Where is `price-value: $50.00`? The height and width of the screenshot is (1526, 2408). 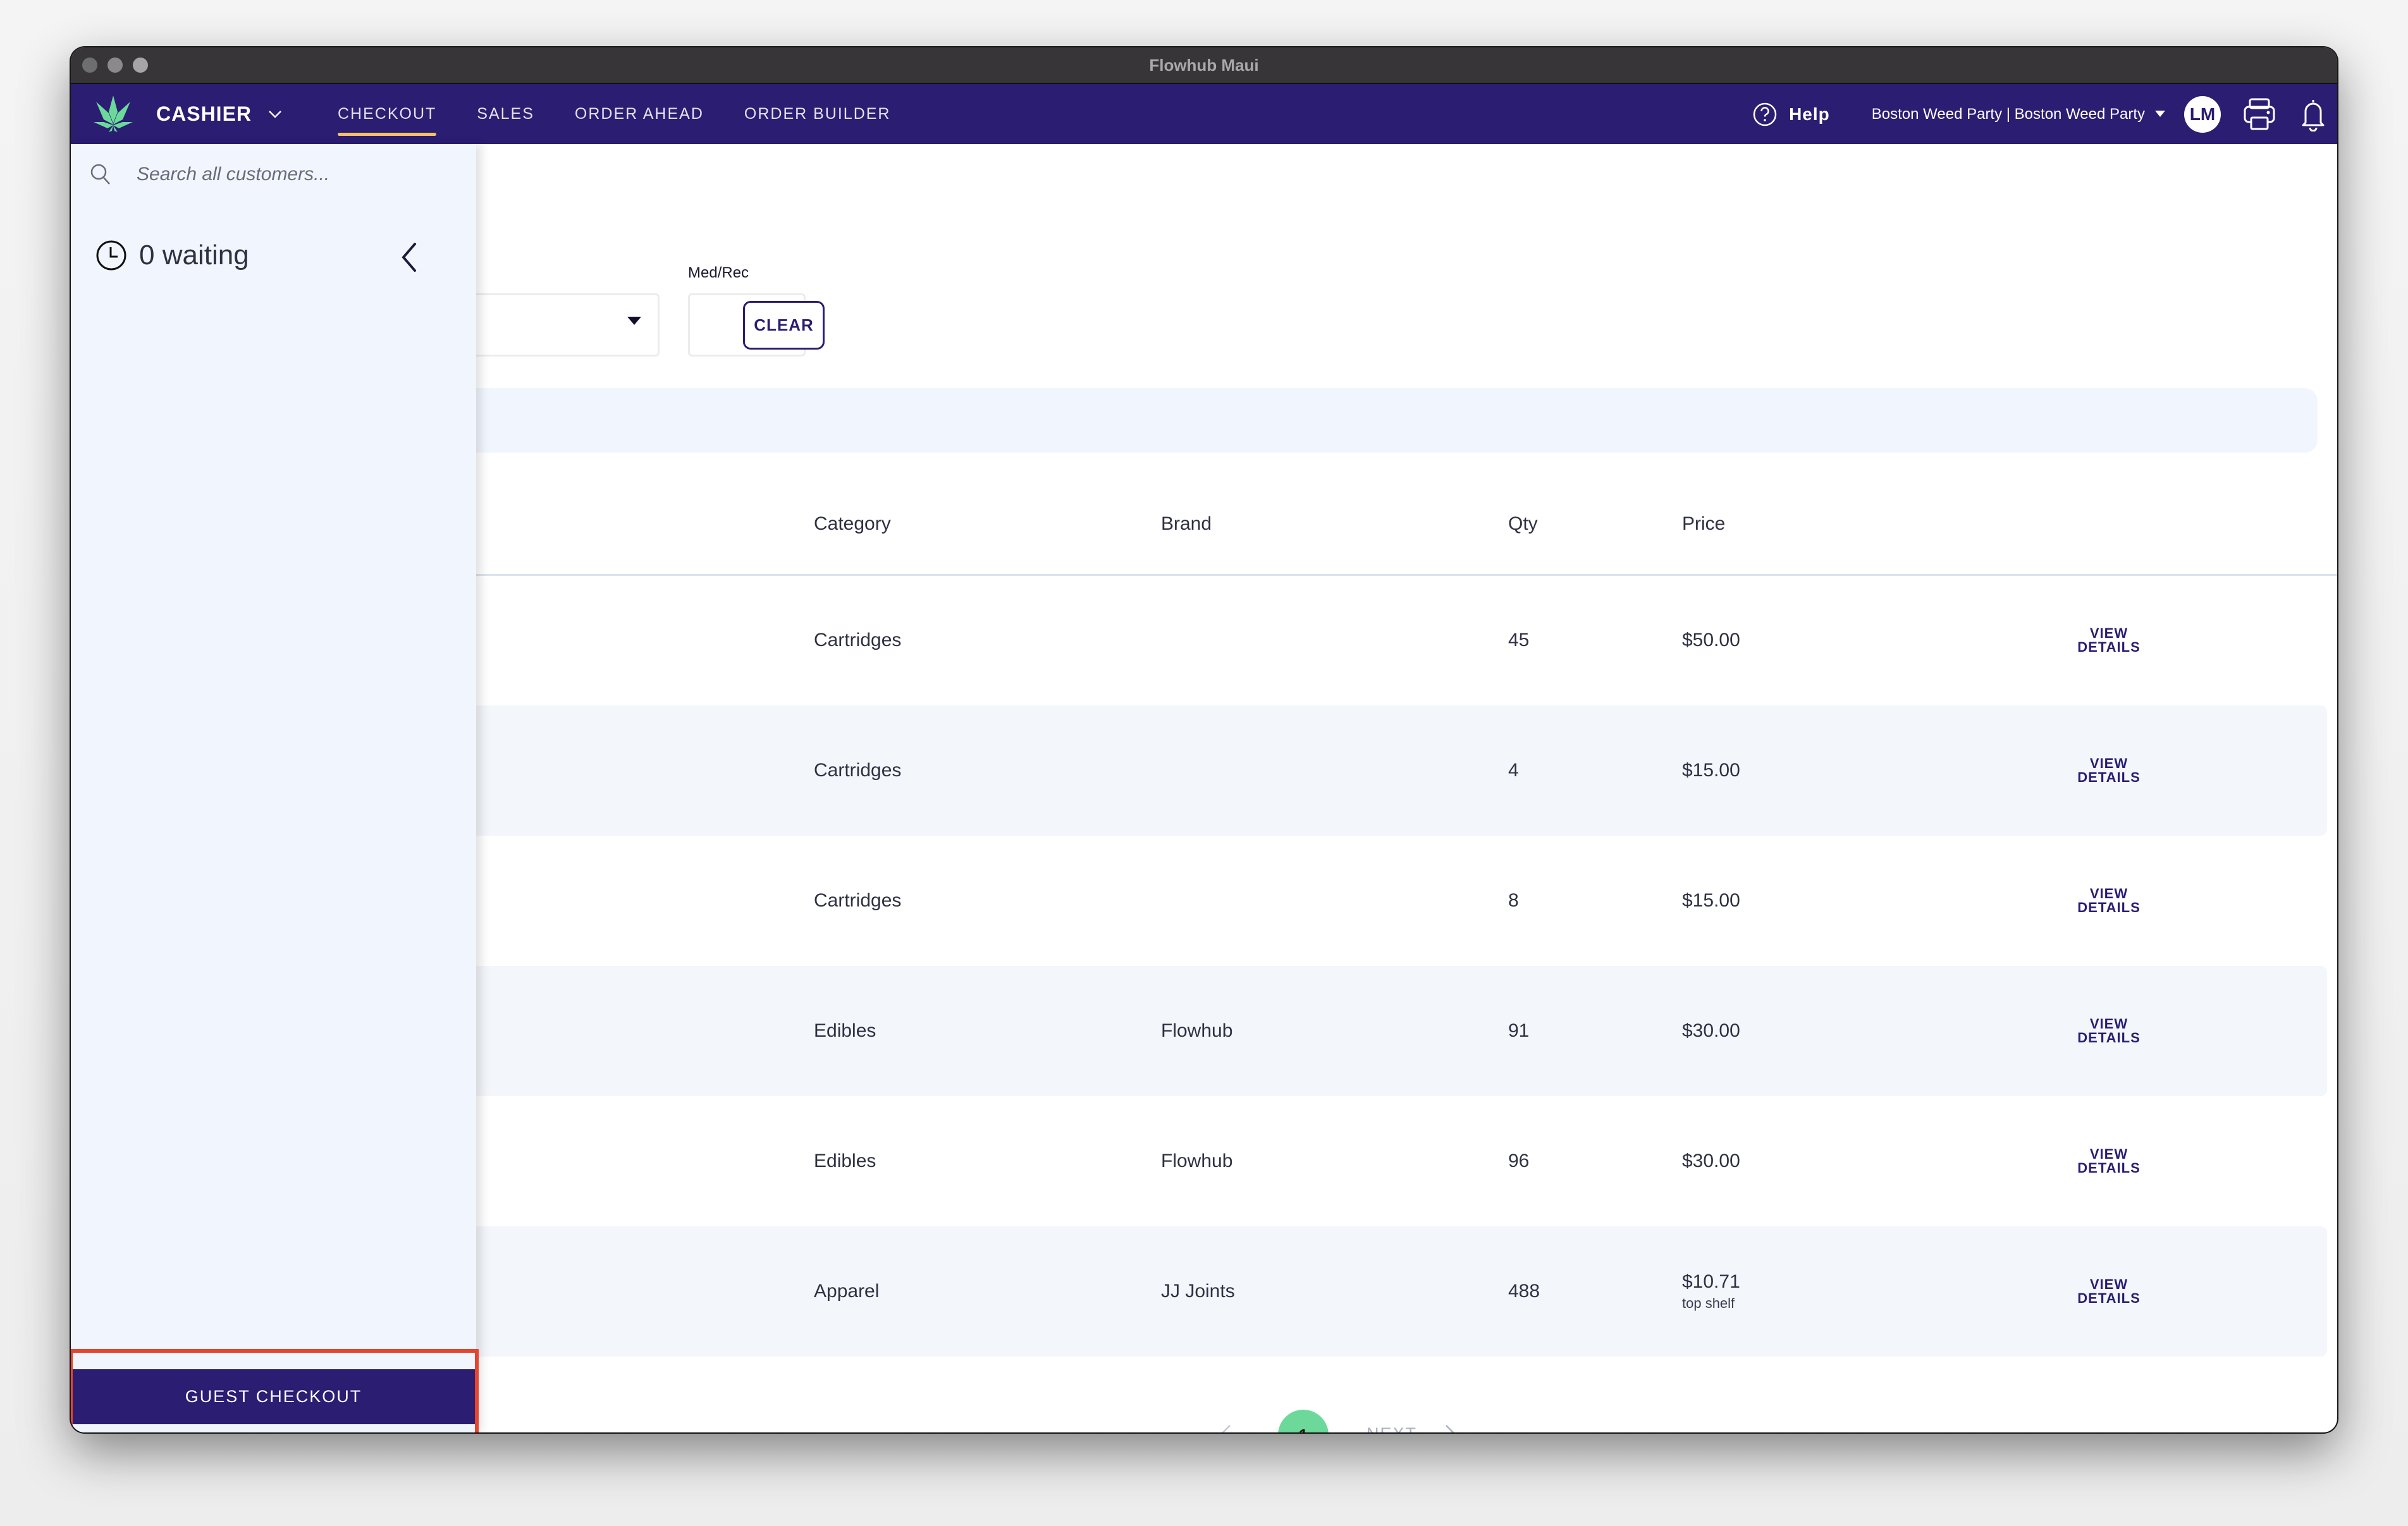 price-value: $50.00 is located at coordinates (1711, 640).